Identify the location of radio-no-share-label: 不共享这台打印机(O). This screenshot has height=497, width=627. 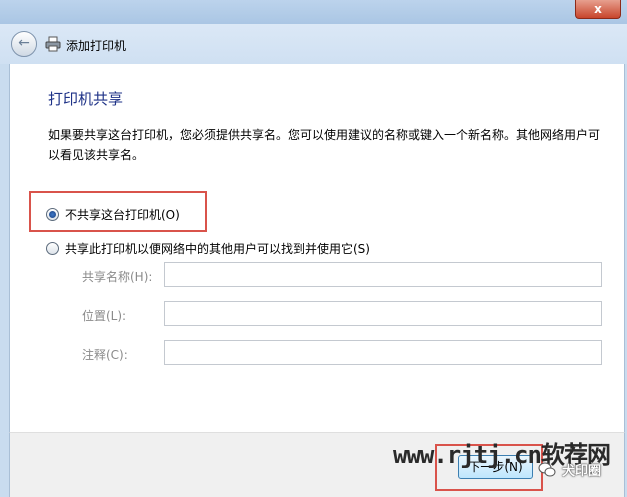
(122, 215).